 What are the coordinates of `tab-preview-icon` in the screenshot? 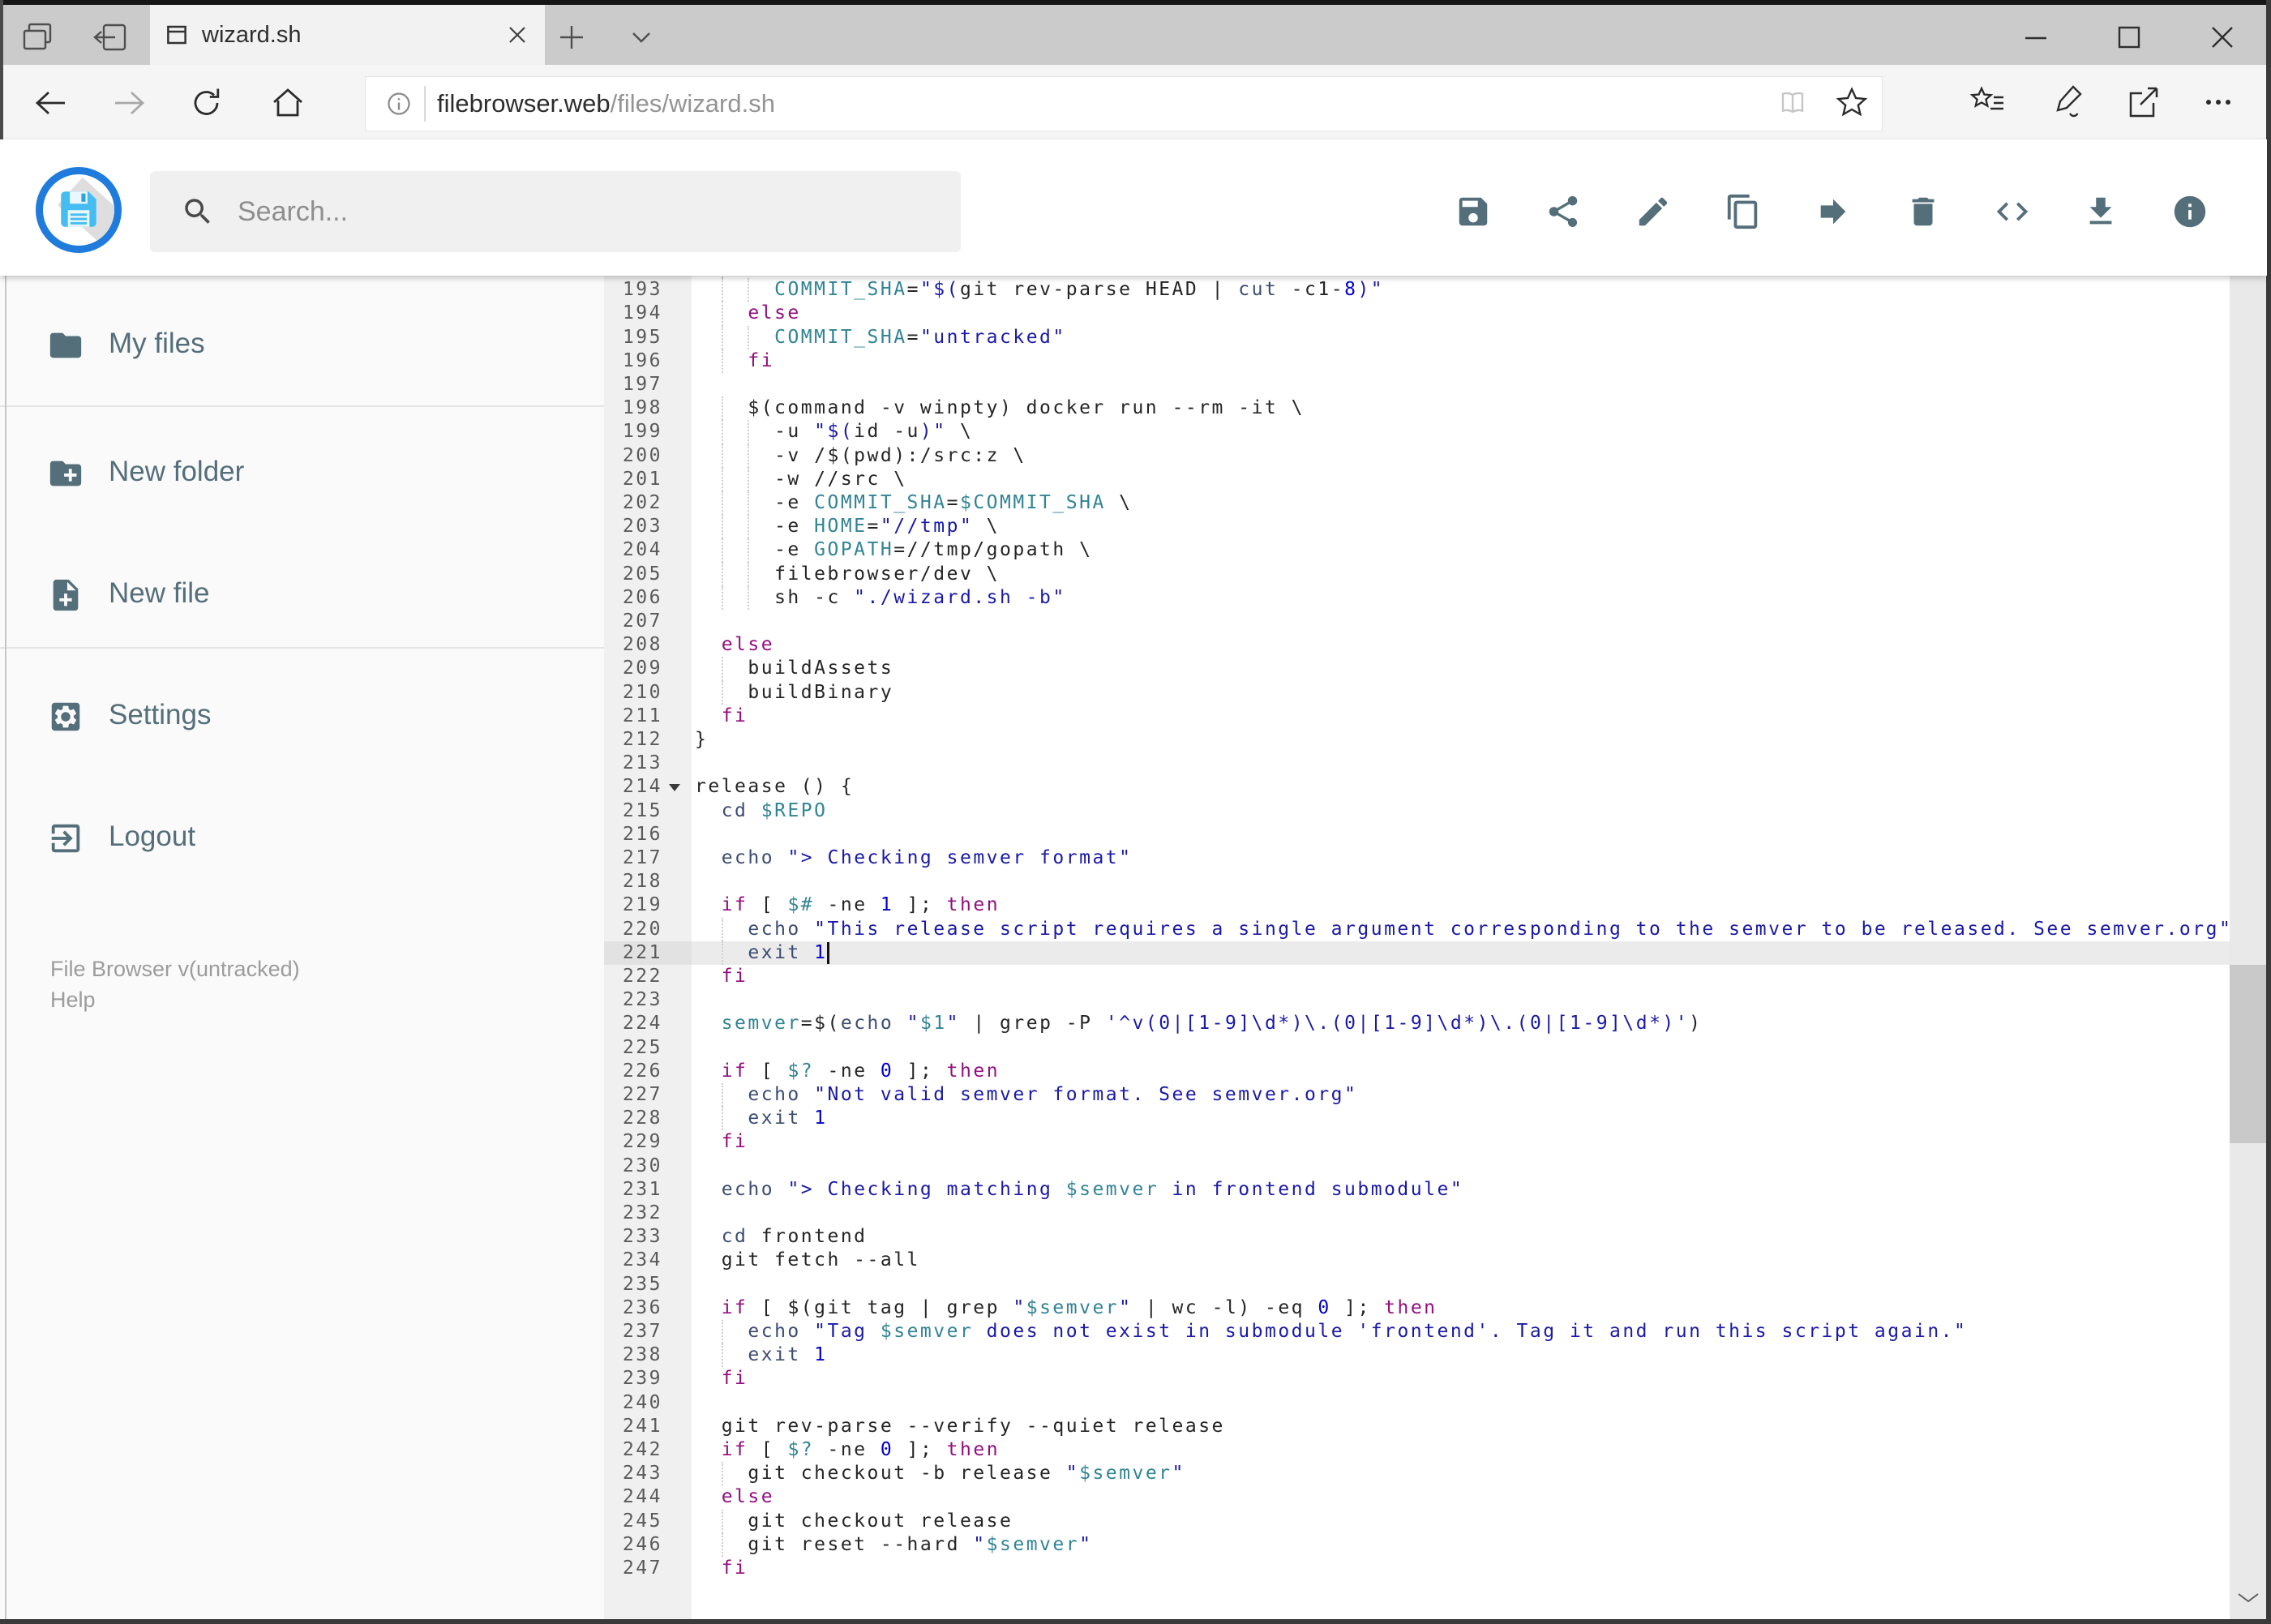 It's located at (38, 37).